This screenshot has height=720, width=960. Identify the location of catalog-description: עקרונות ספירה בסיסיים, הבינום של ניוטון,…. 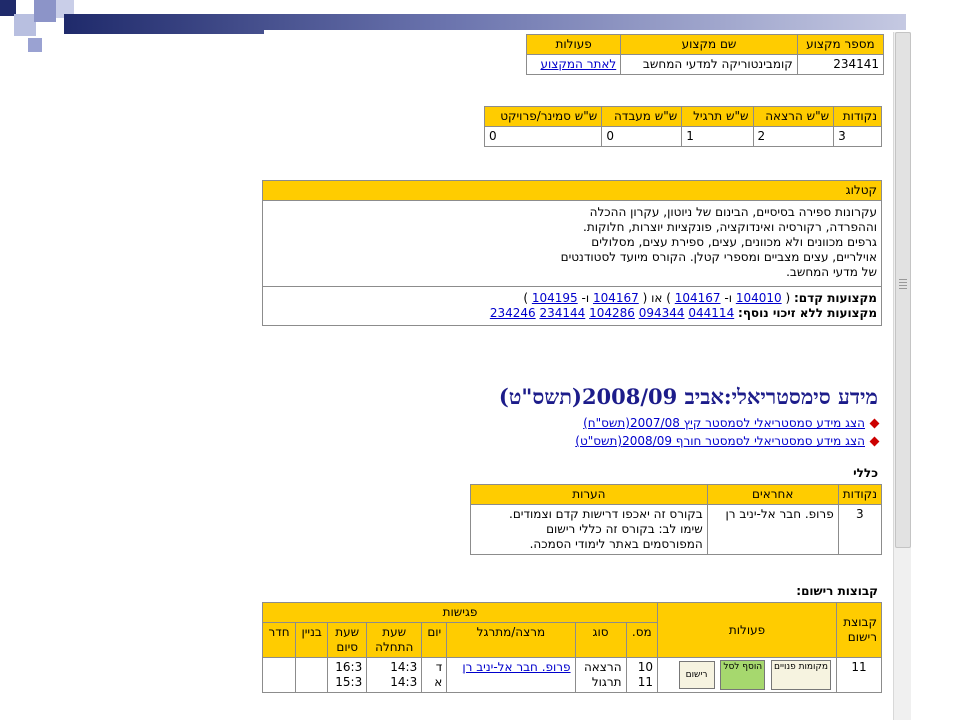
(572, 243).